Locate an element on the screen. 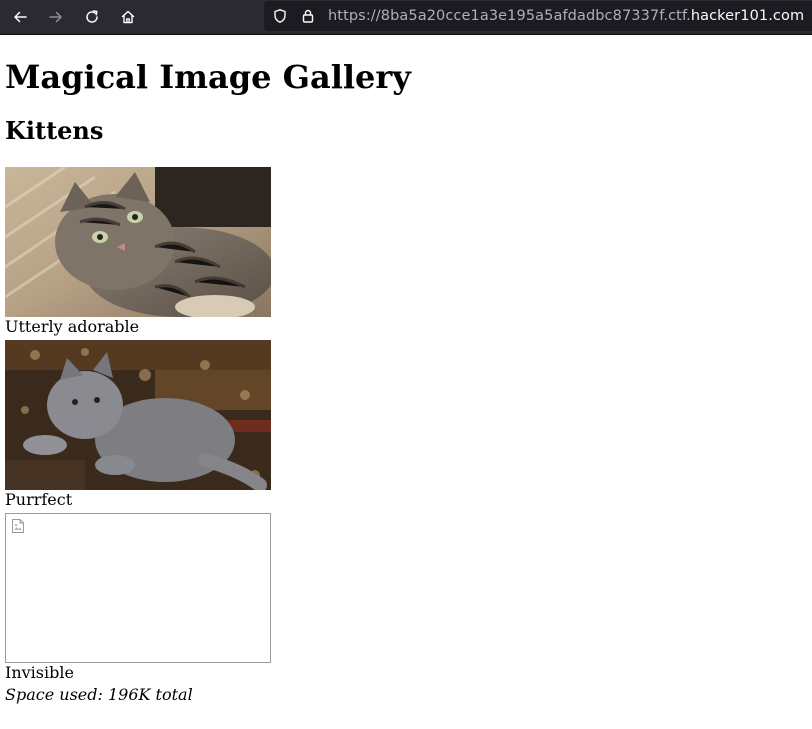 This screenshot has width=812, height=729. image-caption: Invisible is located at coordinates (39, 672).